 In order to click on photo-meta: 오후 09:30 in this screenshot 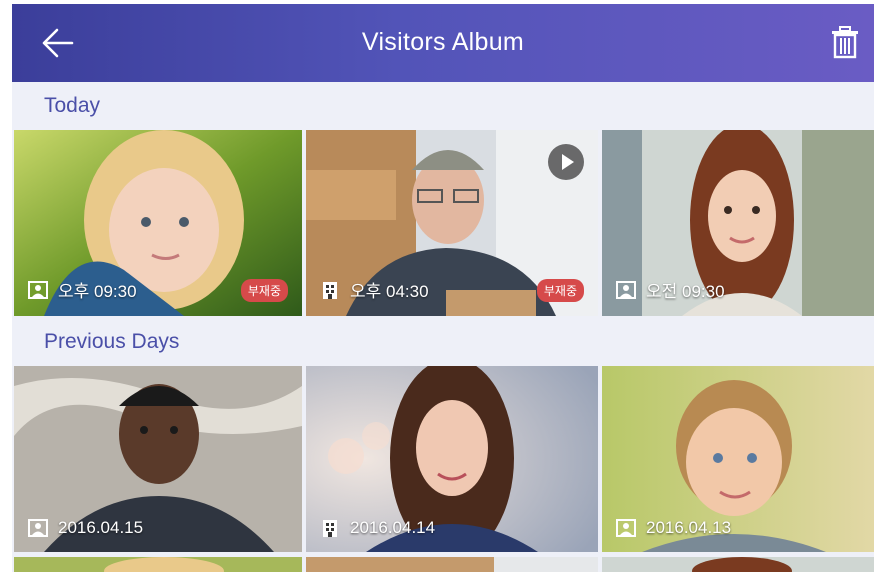, I will do `click(82, 289)`.